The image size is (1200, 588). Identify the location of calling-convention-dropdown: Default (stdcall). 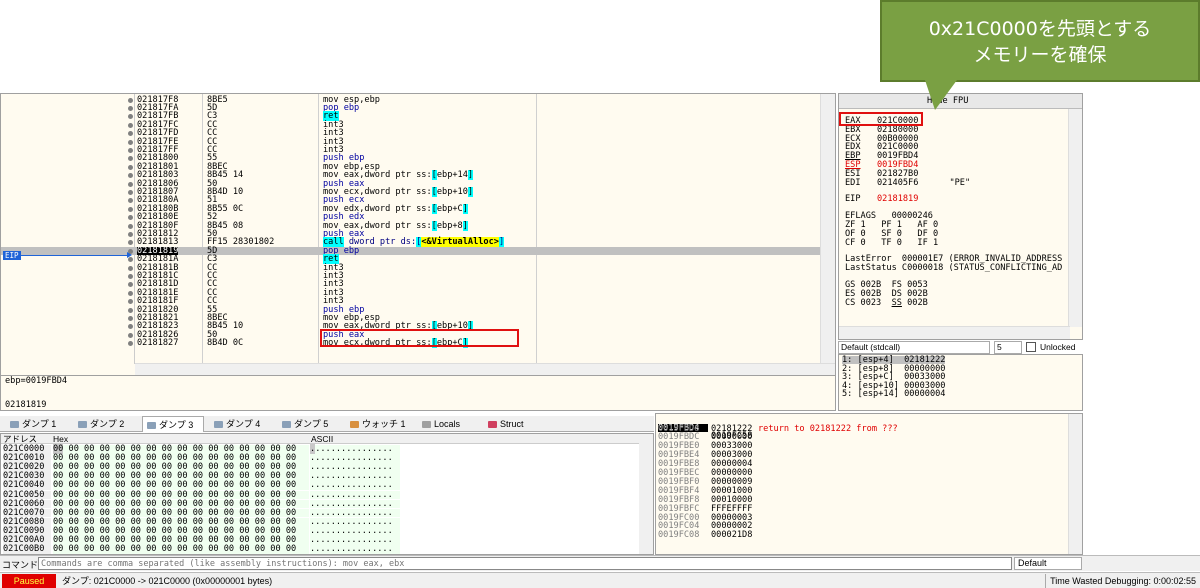
(914, 347).